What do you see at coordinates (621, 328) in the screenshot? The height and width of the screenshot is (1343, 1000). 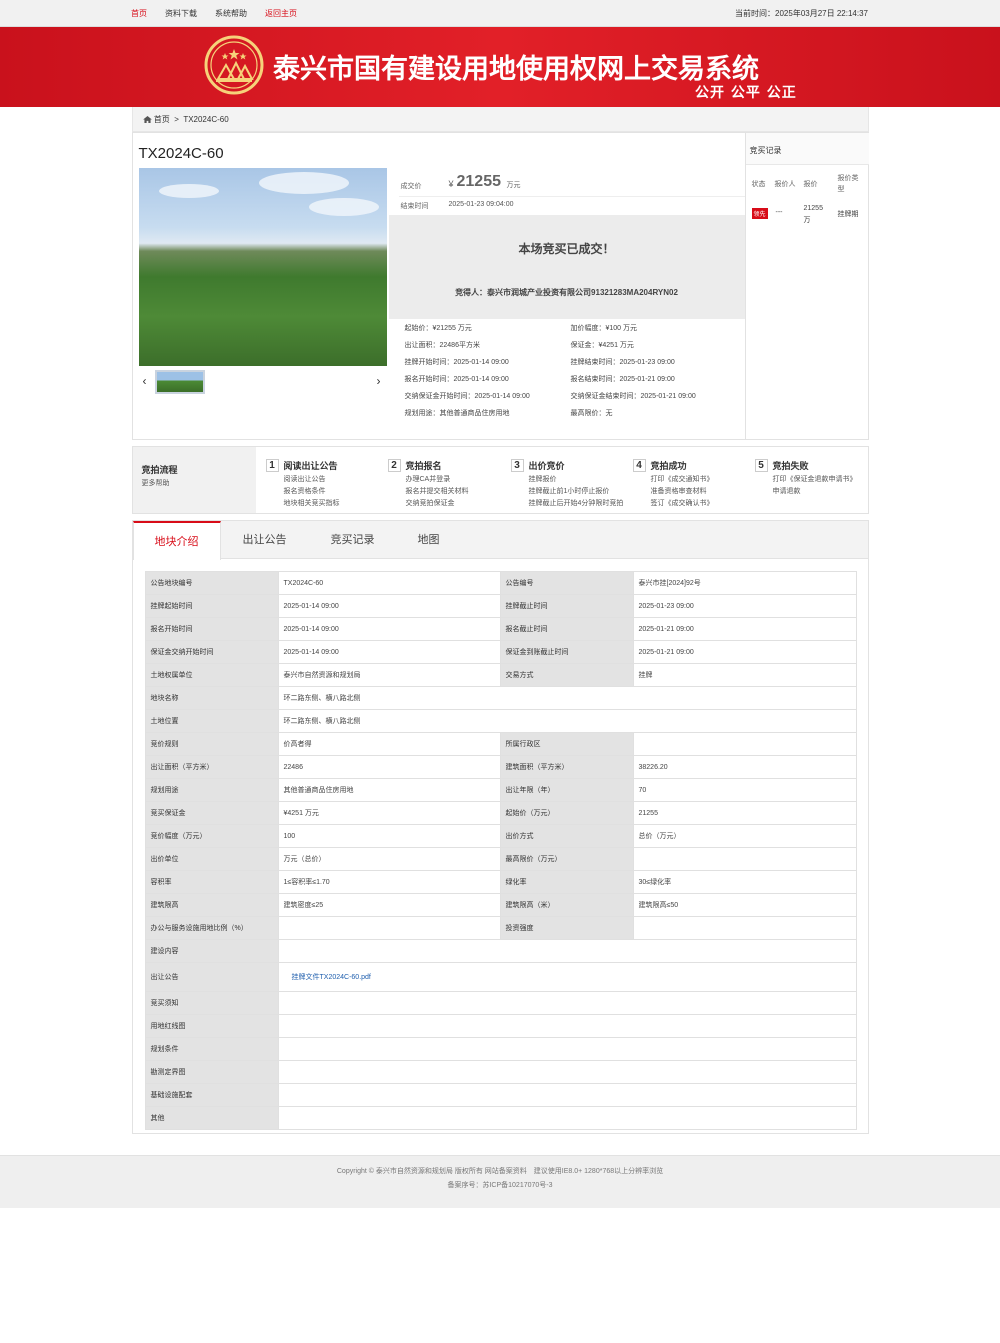 I see `spec-value: ¥100 万元` at bounding box center [621, 328].